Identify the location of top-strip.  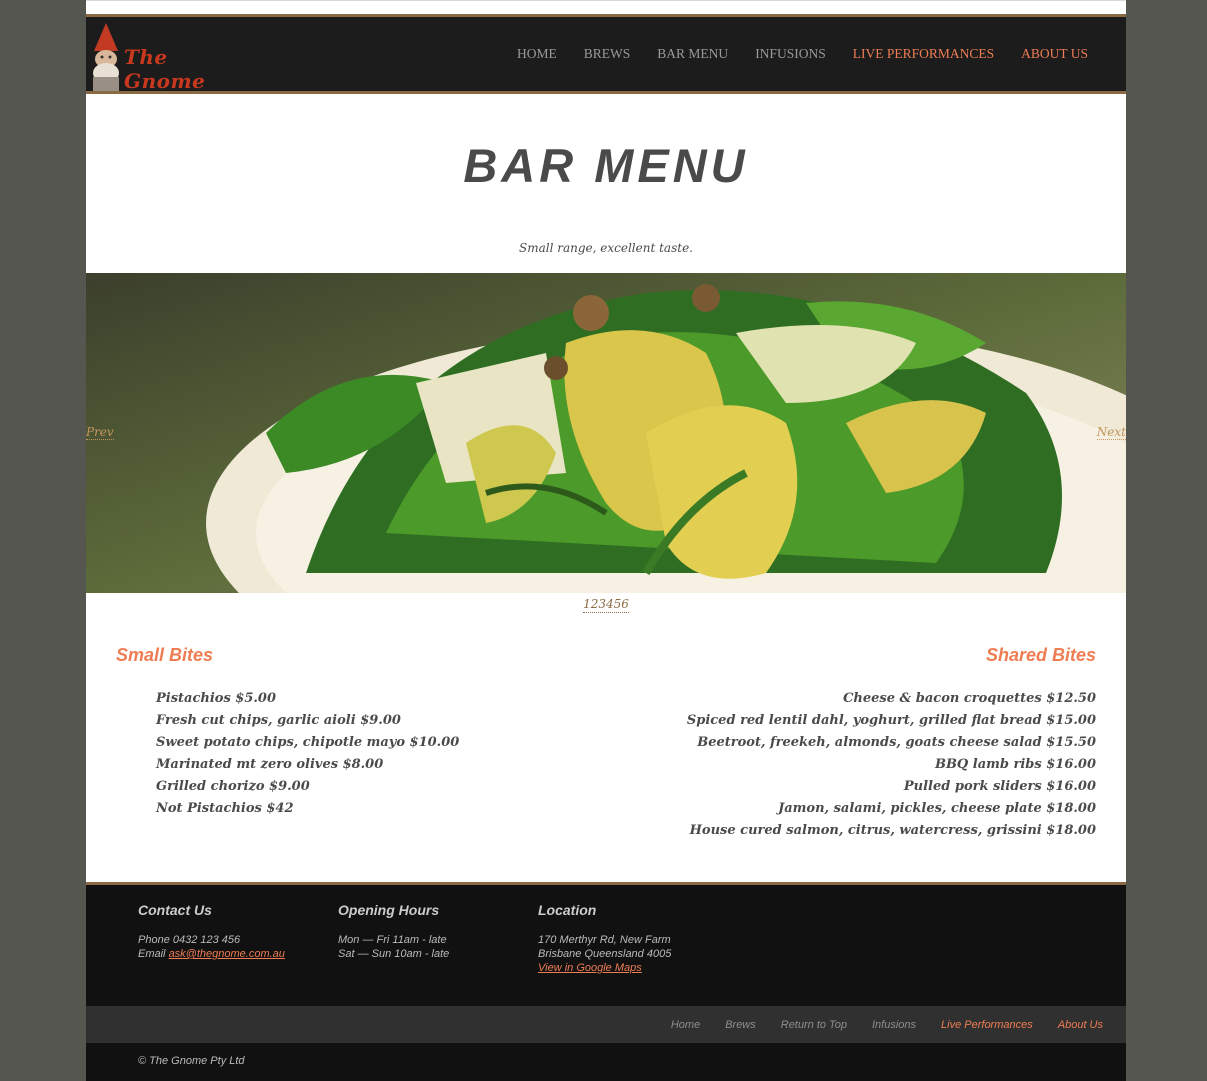
(606, 7).